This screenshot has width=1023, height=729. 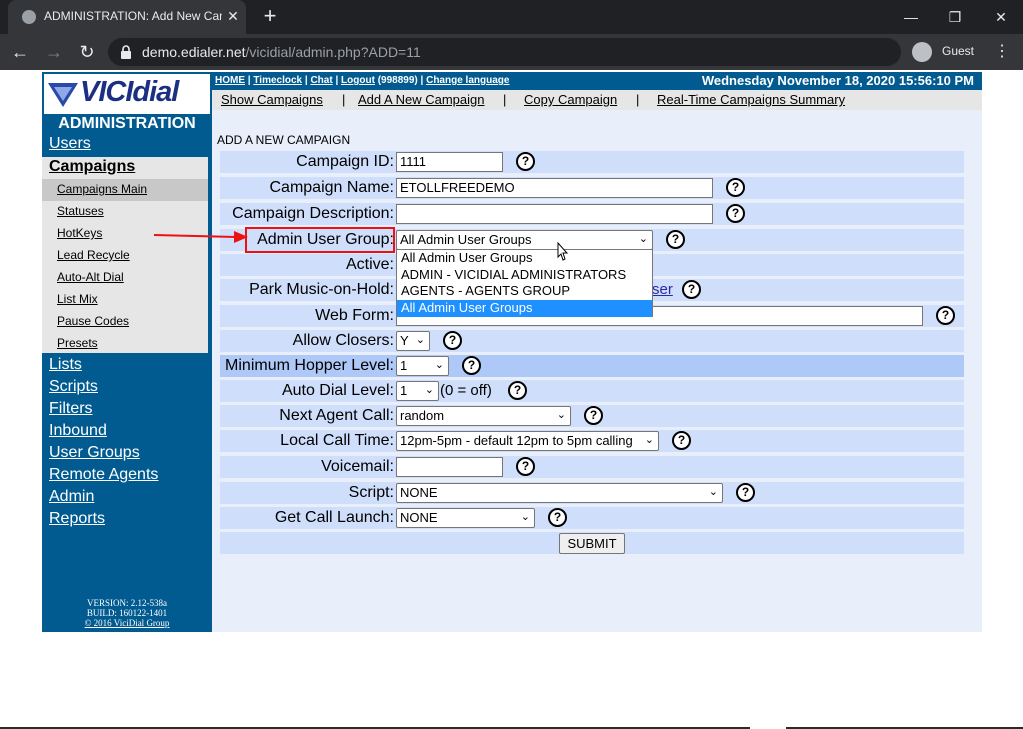 I want to click on dropdown-option: AGENTS - AGENTS GROUP, so click(x=524, y=291).